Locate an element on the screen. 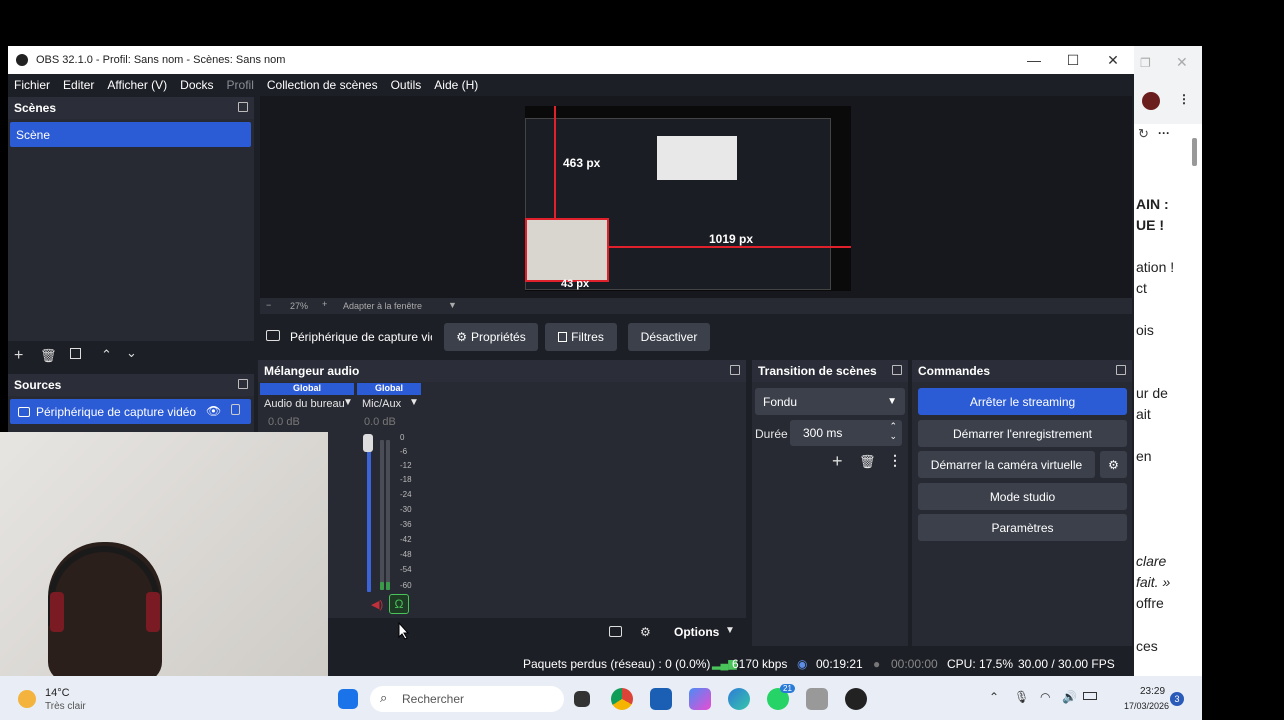 The width and height of the screenshot is (1284, 720). fit-dropdown-icon: ▼ is located at coordinates (452, 305).